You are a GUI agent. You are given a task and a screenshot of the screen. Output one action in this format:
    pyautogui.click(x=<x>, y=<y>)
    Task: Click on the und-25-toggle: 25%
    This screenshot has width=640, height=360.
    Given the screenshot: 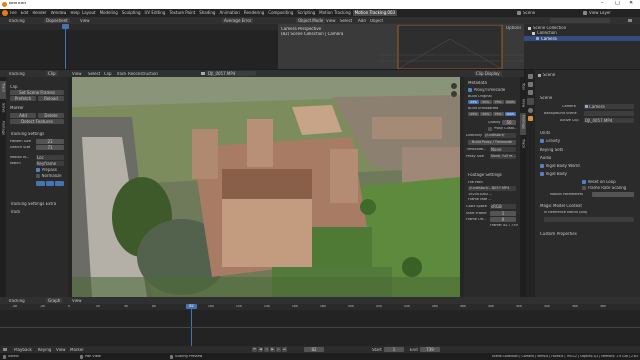 What is the action you would take?
    pyautogui.click(x=474, y=114)
    